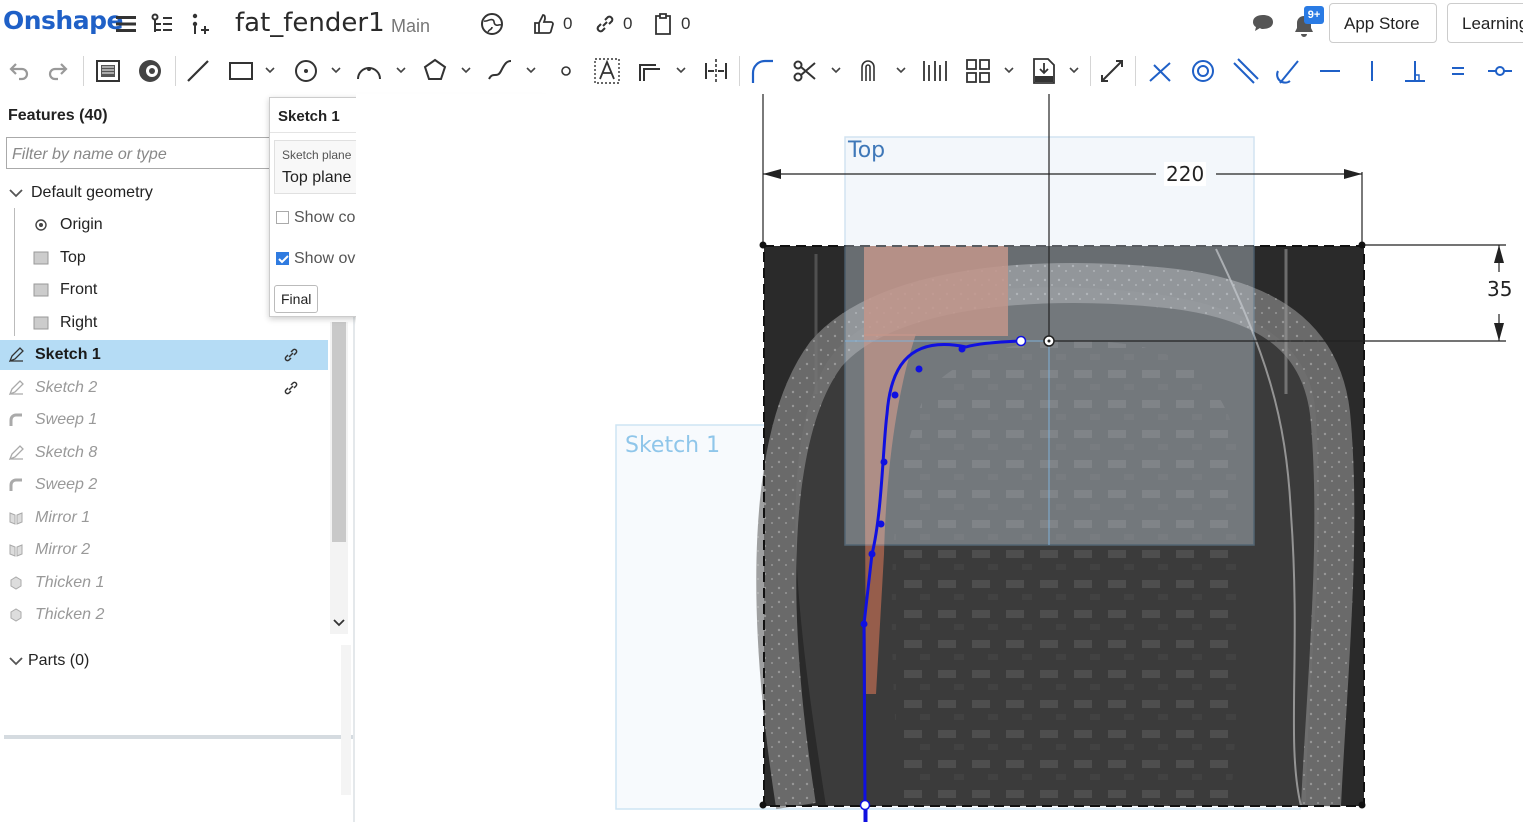 The image size is (1523, 822). I want to click on spline-icon, so click(500, 71).